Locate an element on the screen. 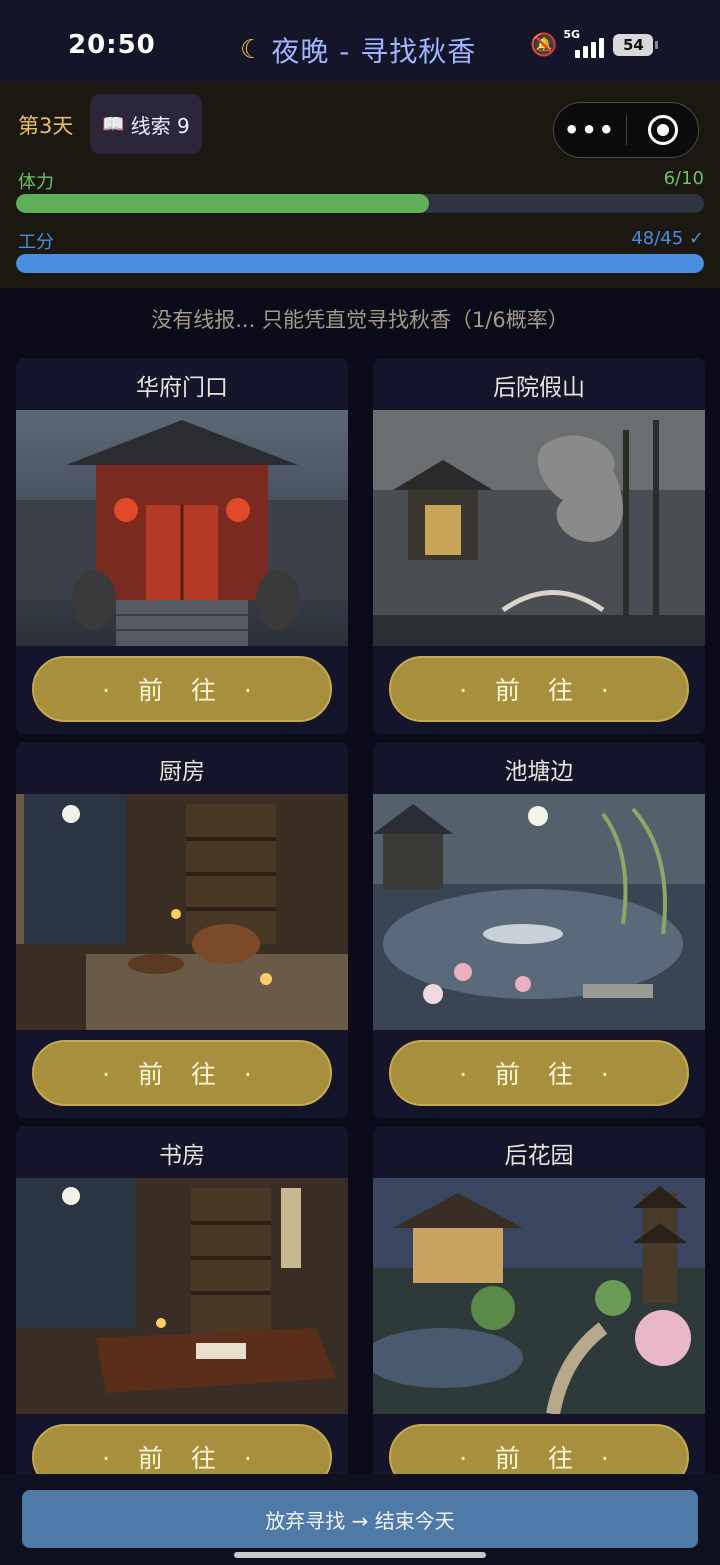  title-group: ☾ 夜晚 - 寻找秋香 is located at coordinates (358, 50).